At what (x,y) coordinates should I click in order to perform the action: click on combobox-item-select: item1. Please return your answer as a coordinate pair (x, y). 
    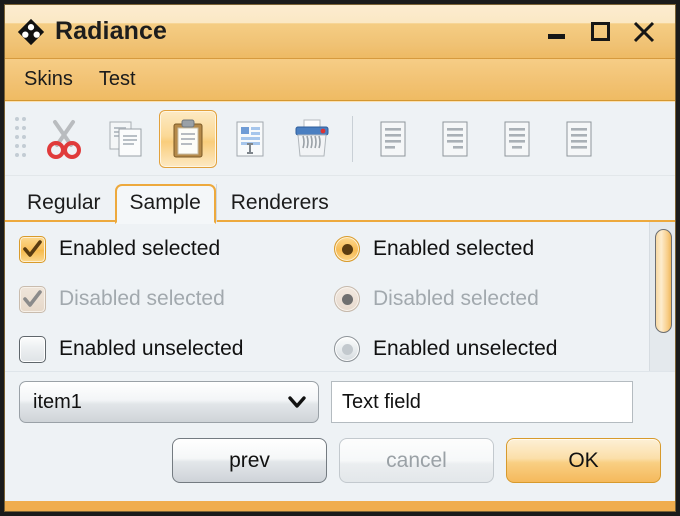
    Looking at the image, I should click on (169, 402).